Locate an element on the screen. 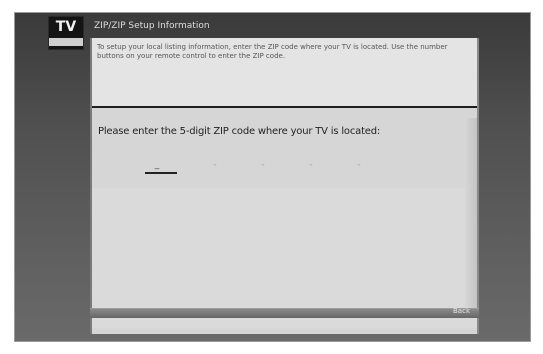 This screenshot has width=543, height=354. tv-logo: TV is located at coordinates (66, 33).